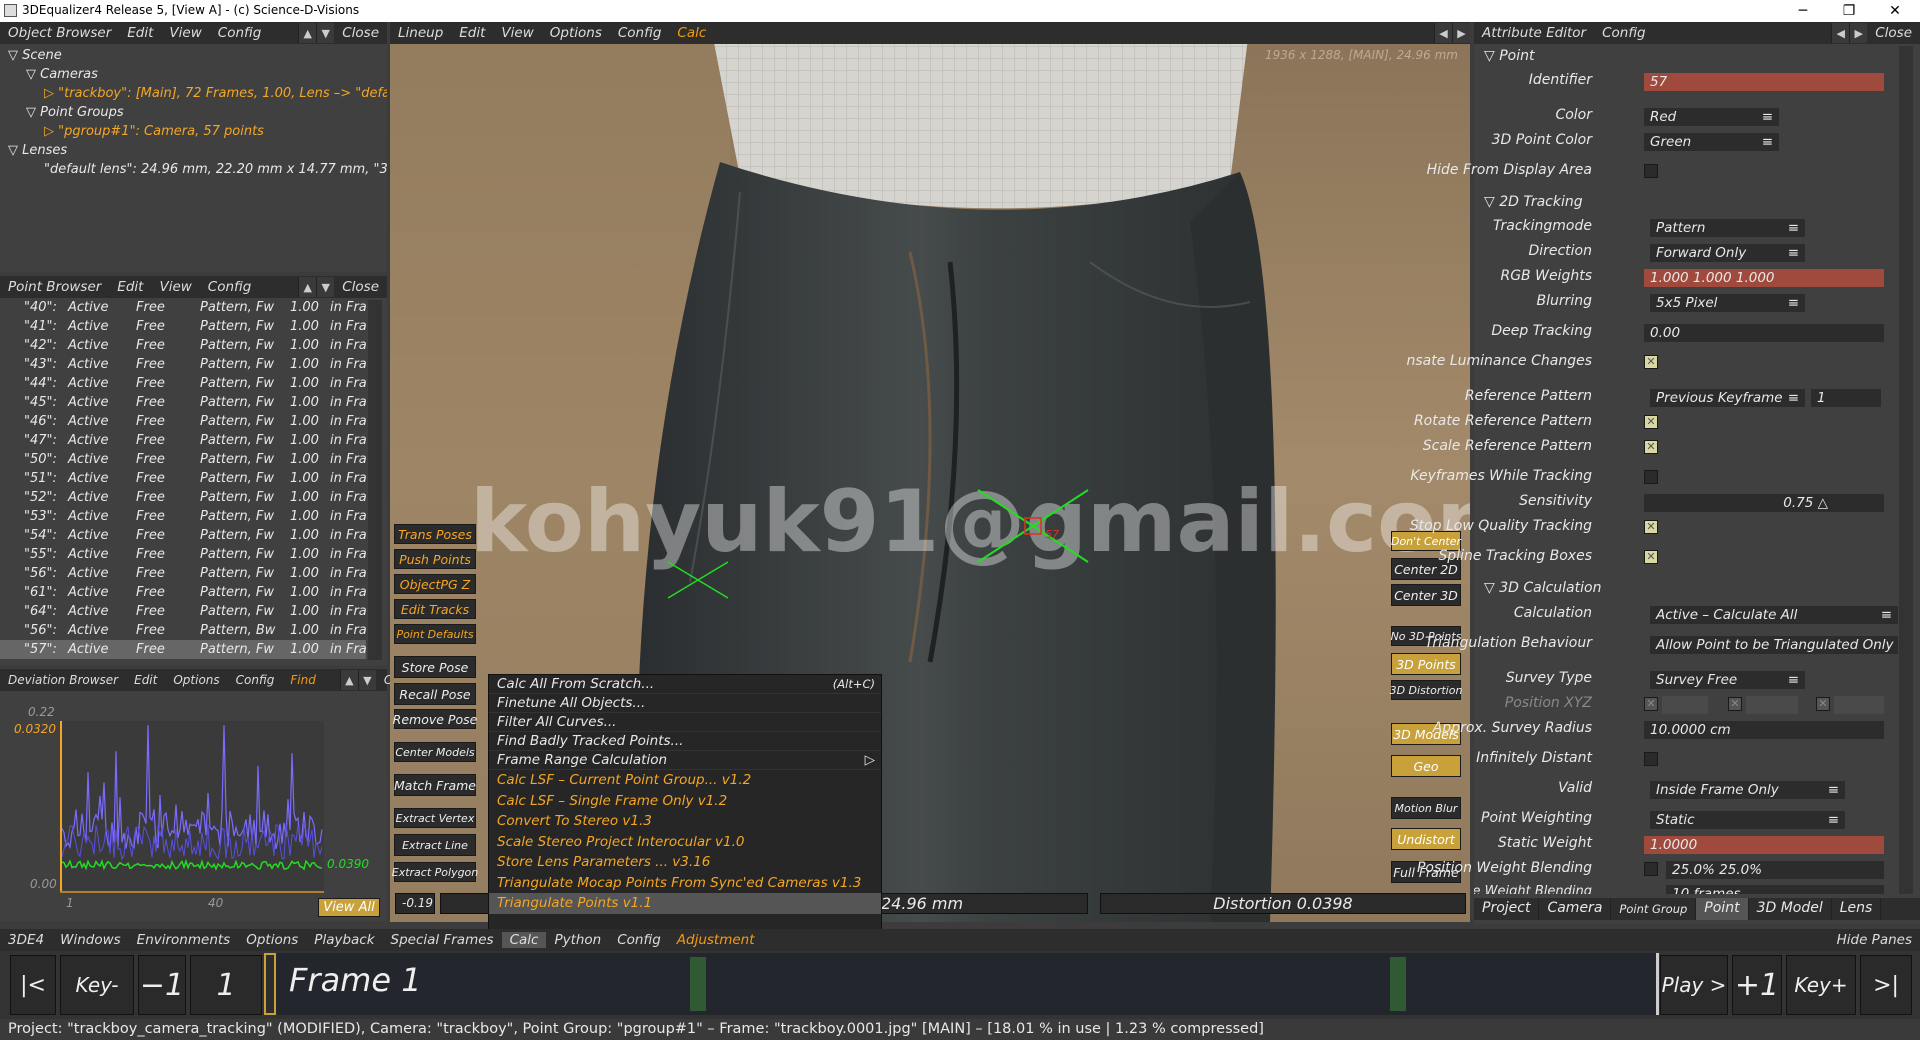 This screenshot has height=1040, width=1920. What do you see at coordinates (1685, 705) in the screenshot?
I see `pos-x-field` at bounding box center [1685, 705].